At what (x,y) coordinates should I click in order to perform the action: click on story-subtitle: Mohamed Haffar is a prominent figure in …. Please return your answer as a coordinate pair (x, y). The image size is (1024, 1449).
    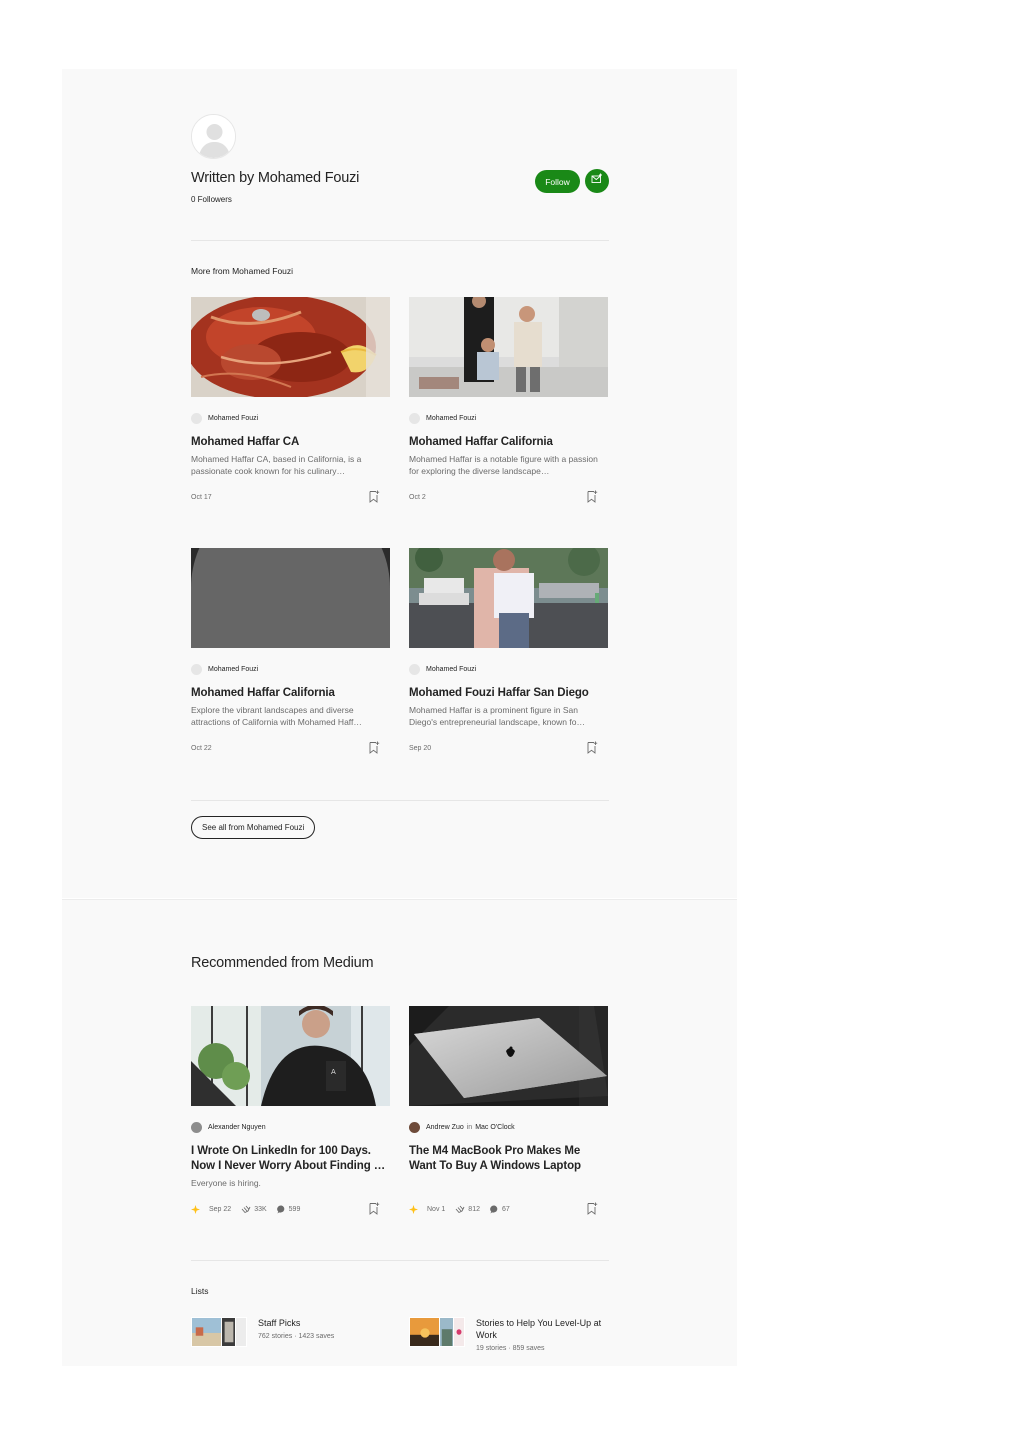
    Looking at the image, I should click on (508, 716).